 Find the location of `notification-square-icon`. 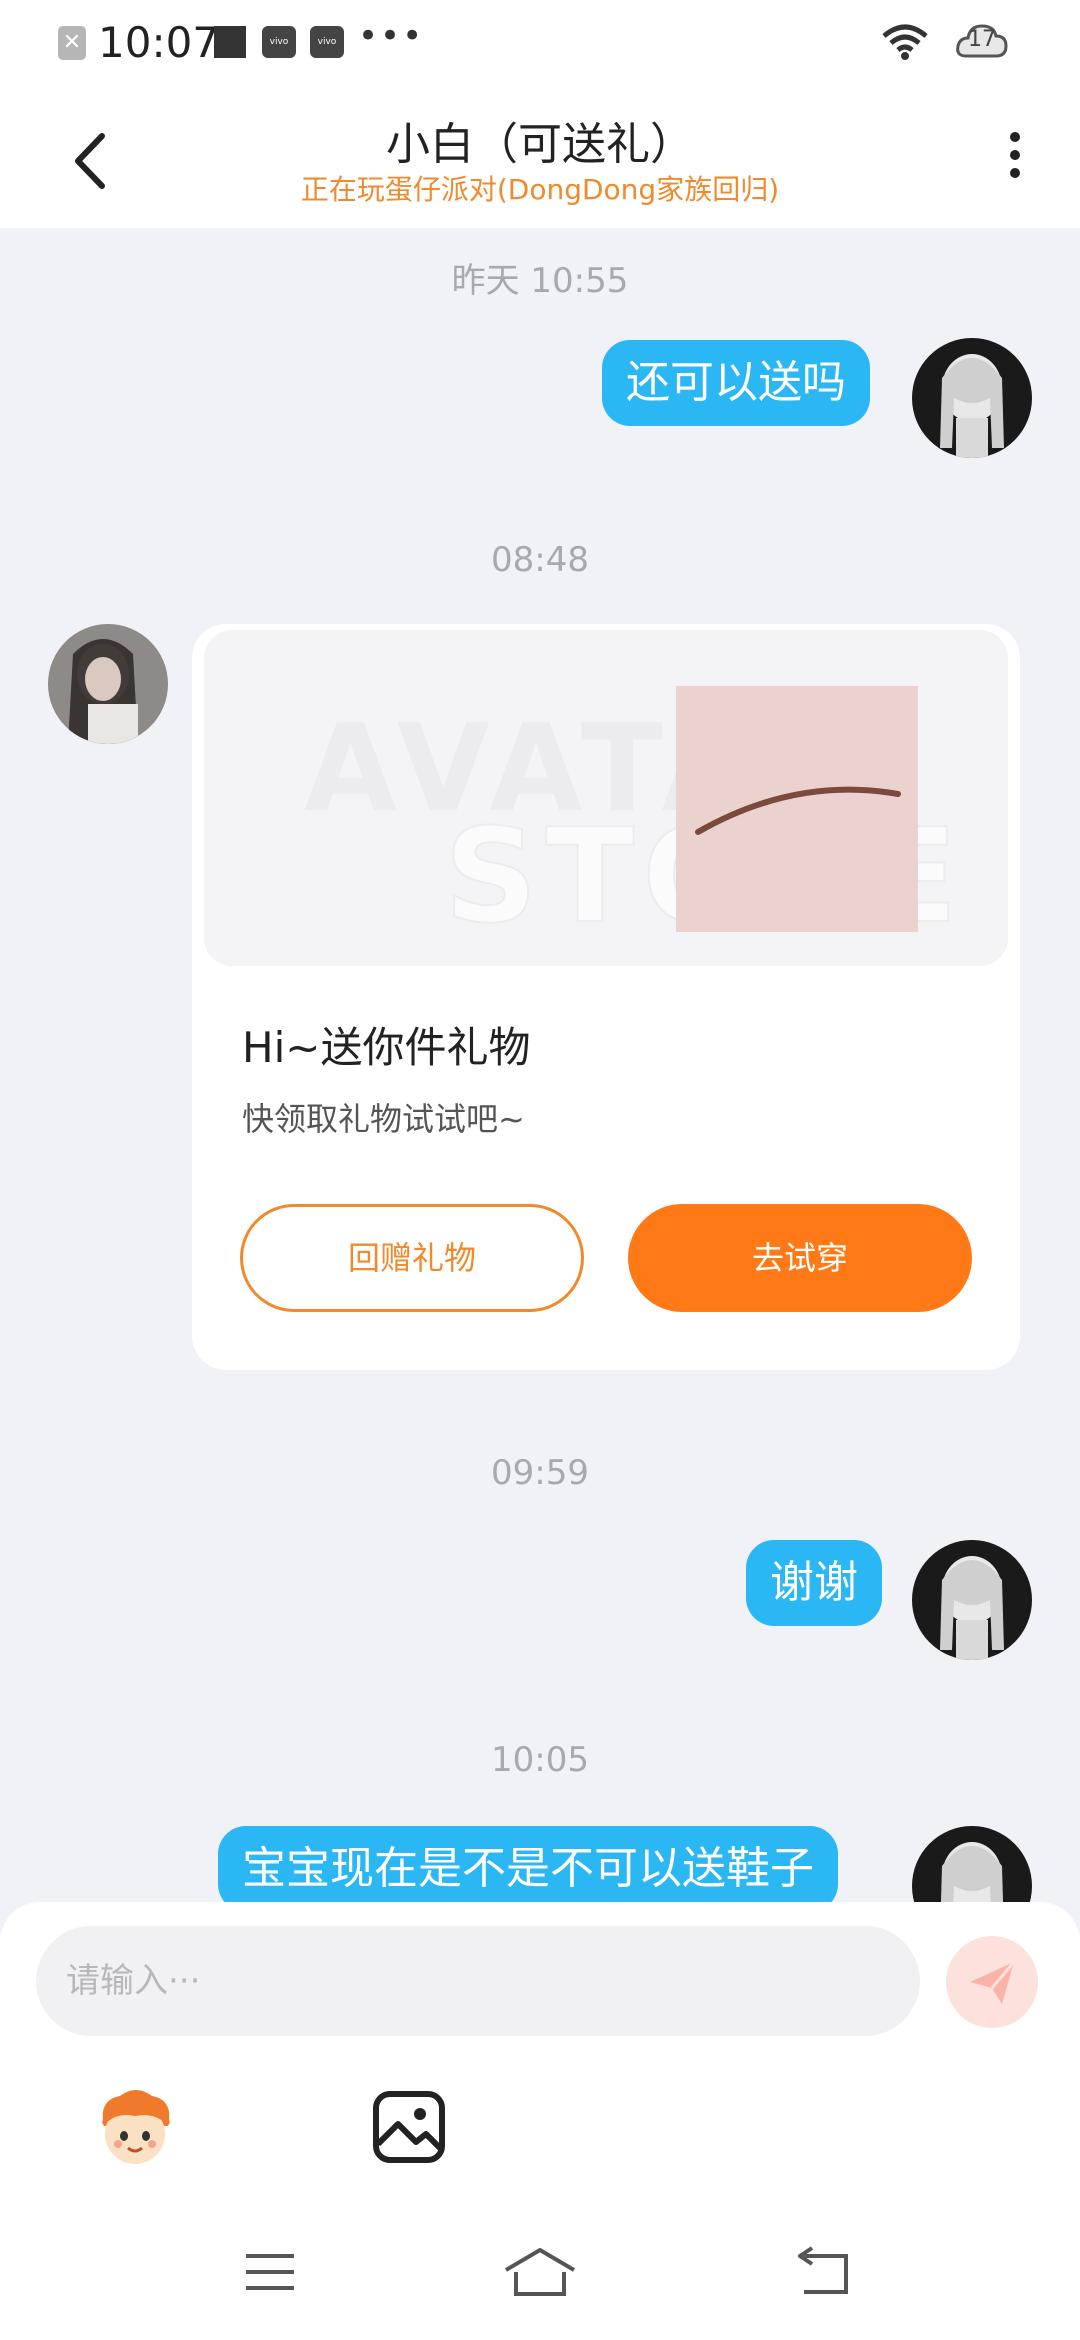

notification-square-icon is located at coordinates (230, 42).